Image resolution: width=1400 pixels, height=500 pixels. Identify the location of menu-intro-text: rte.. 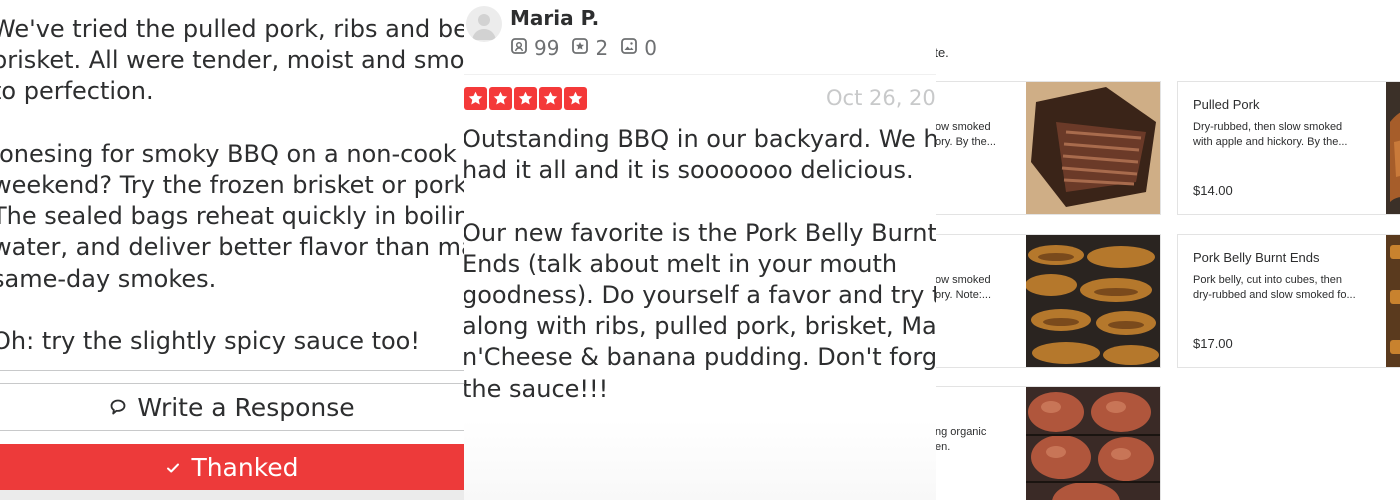
(942, 52).